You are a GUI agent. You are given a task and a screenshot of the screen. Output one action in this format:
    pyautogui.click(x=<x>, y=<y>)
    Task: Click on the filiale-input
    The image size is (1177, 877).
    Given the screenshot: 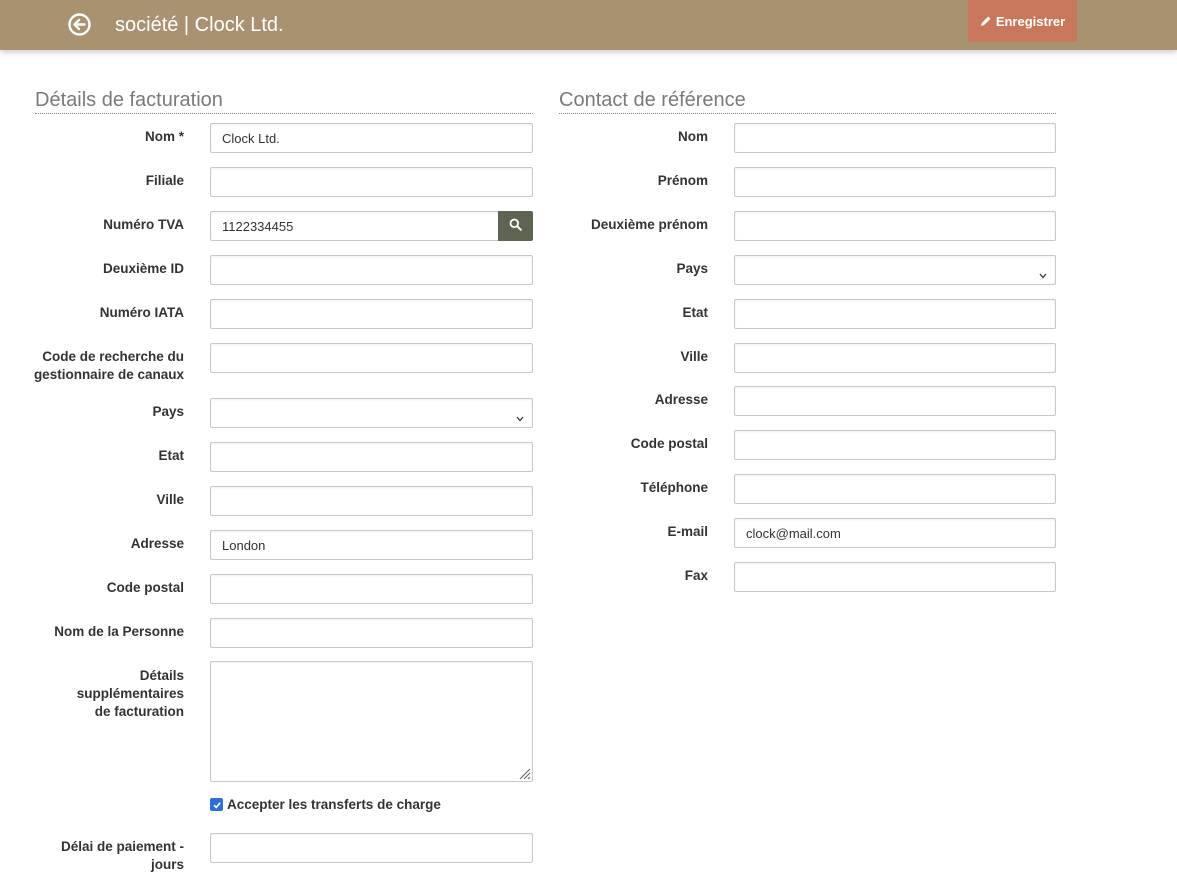 What is the action you would take?
    pyautogui.click(x=371, y=182)
    